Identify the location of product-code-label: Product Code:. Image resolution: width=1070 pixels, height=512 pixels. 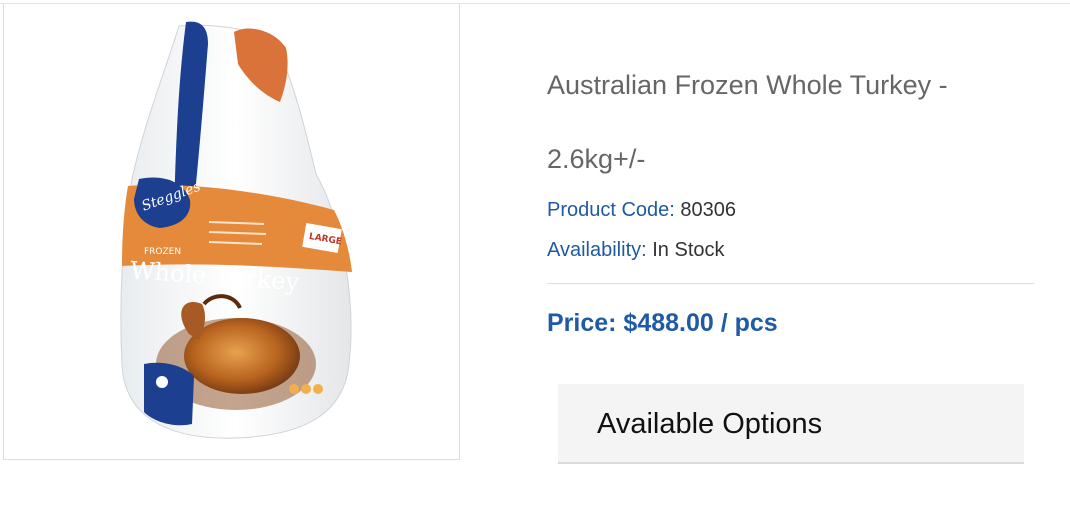
(611, 210).